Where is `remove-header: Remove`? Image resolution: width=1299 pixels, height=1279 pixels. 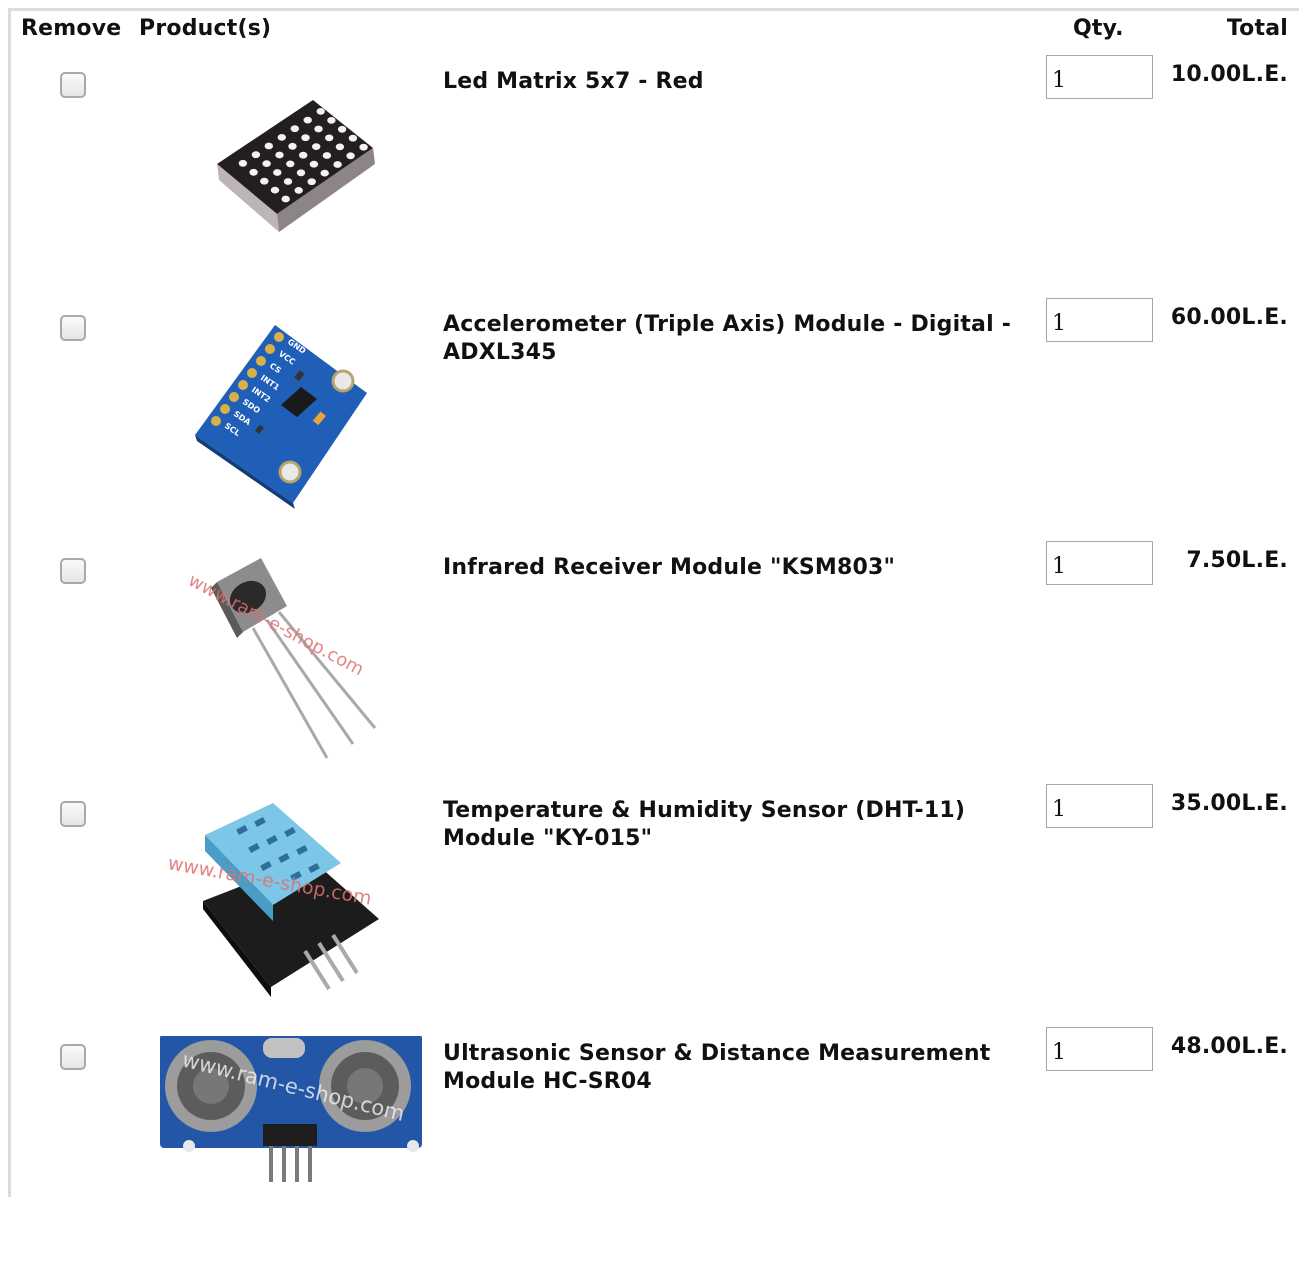
remove-header: Remove is located at coordinates (71, 28).